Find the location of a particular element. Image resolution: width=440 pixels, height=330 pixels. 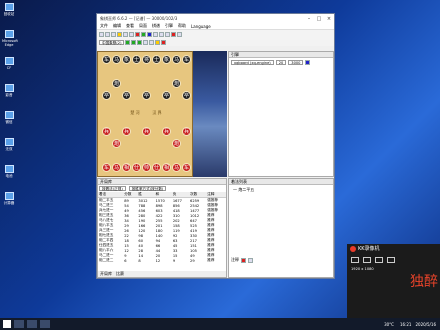

screen-icon is located at coordinates (355, 260).